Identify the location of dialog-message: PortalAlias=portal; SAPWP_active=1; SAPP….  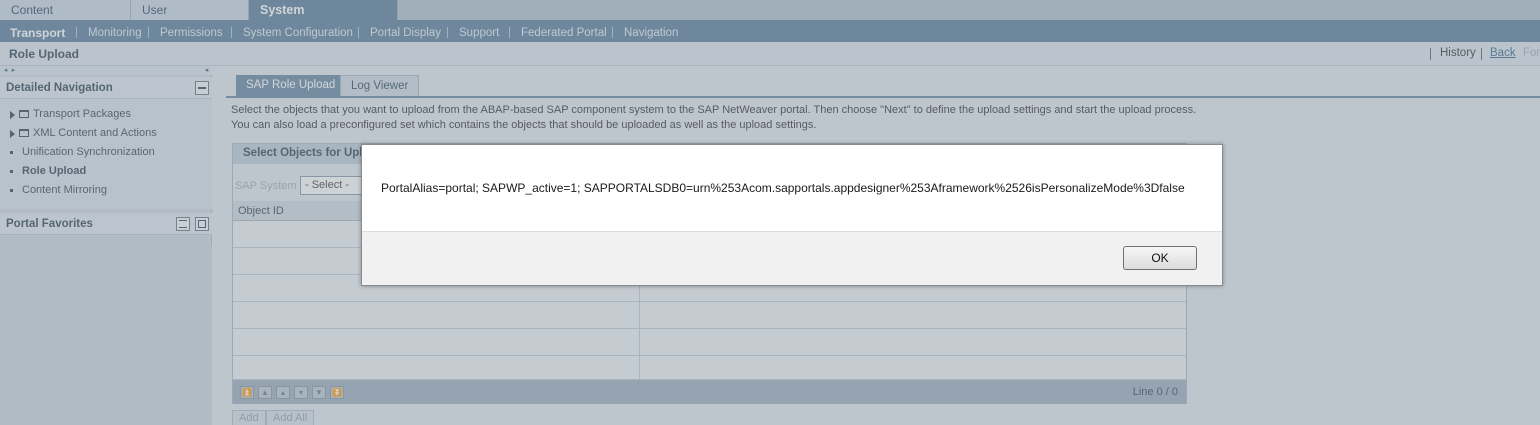
(783, 188).